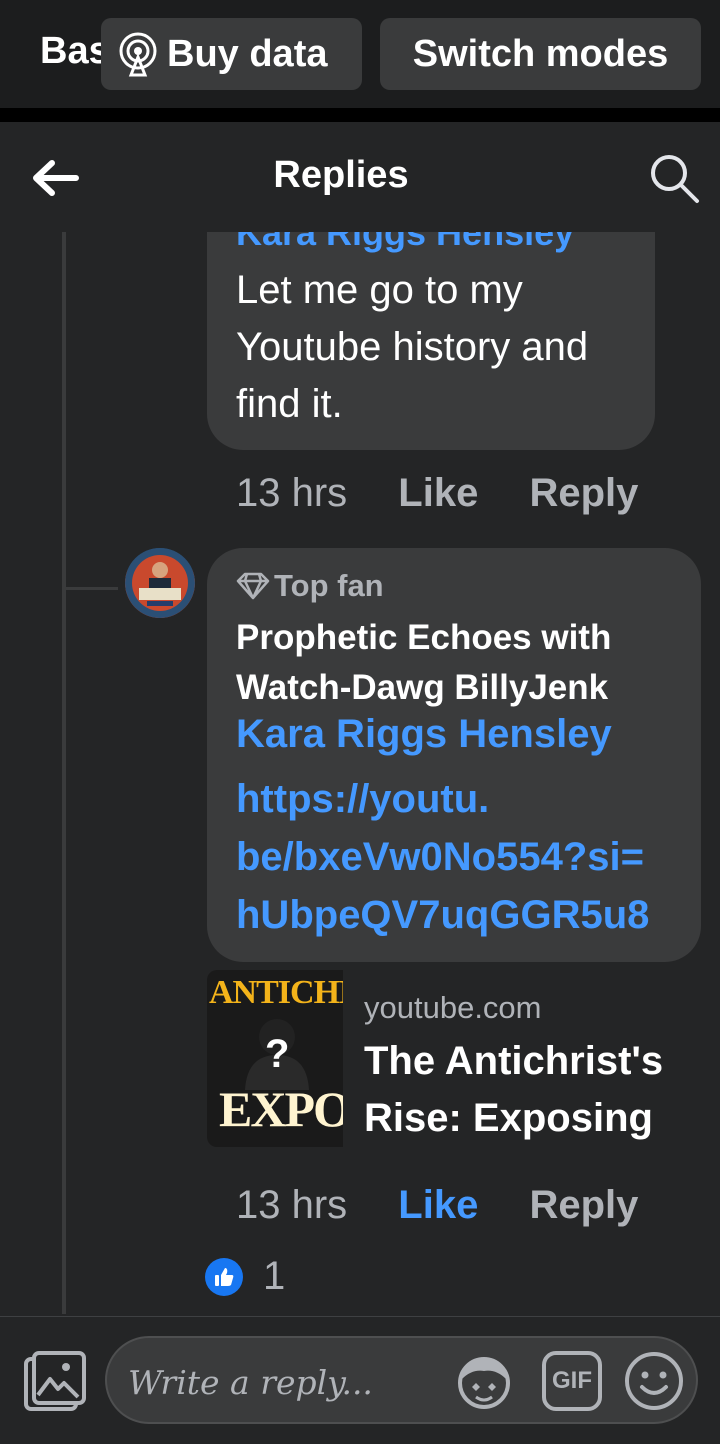 This screenshot has height=1444, width=720. What do you see at coordinates (534, 1090) in the screenshot?
I see `link-preview-title: The Antichrist's Rise: Exposing` at bounding box center [534, 1090].